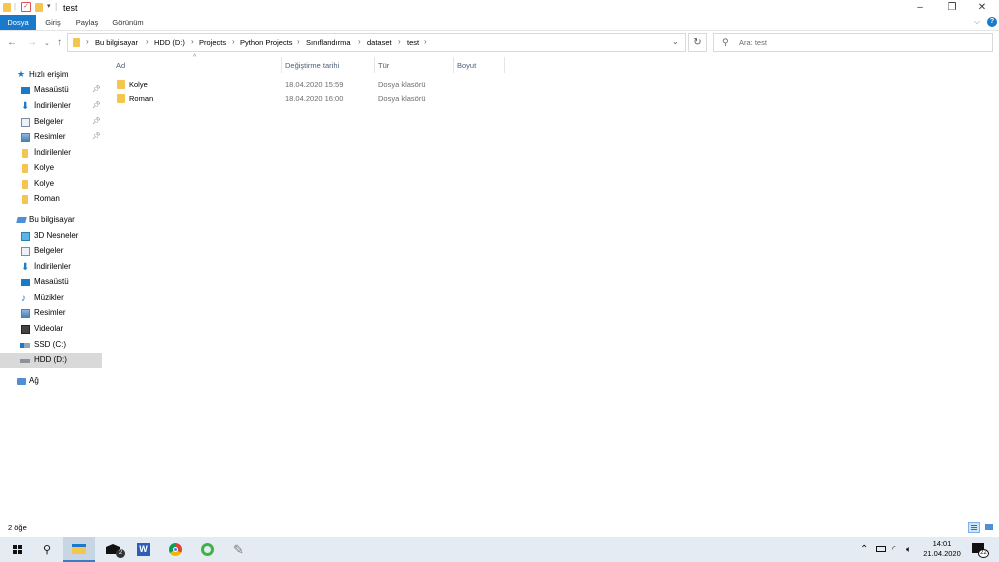 This screenshot has height=562, width=999. I want to click on new-folder-icon, so click(39, 7).